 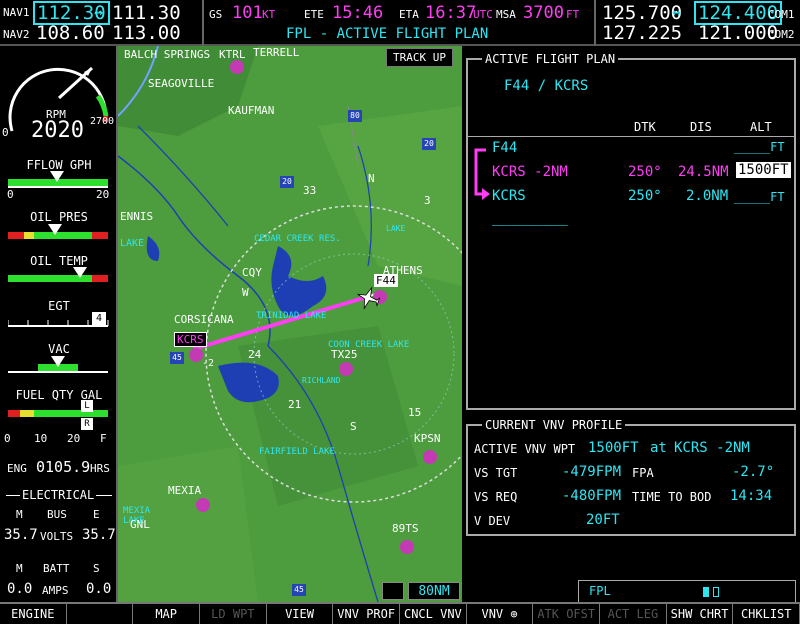 What do you see at coordinates (753, 472) in the screenshot?
I see `fpa-value: -2.7°` at bounding box center [753, 472].